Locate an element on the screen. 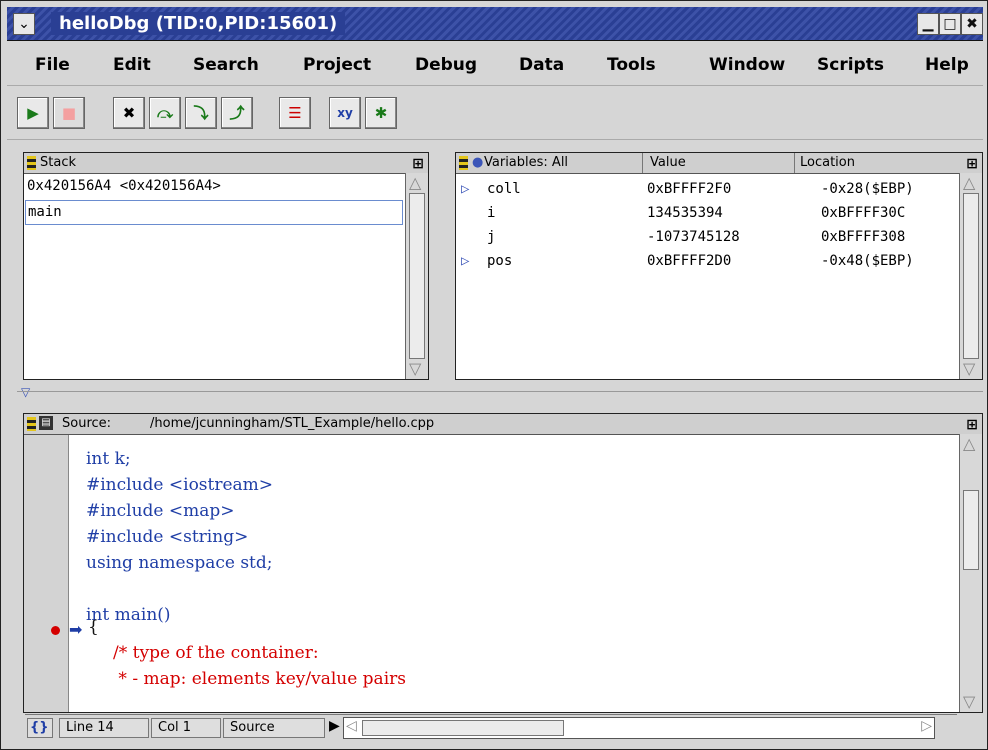  variables-header: ● Variables: All Value Location ⊞ is located at coordinates (719, 163).